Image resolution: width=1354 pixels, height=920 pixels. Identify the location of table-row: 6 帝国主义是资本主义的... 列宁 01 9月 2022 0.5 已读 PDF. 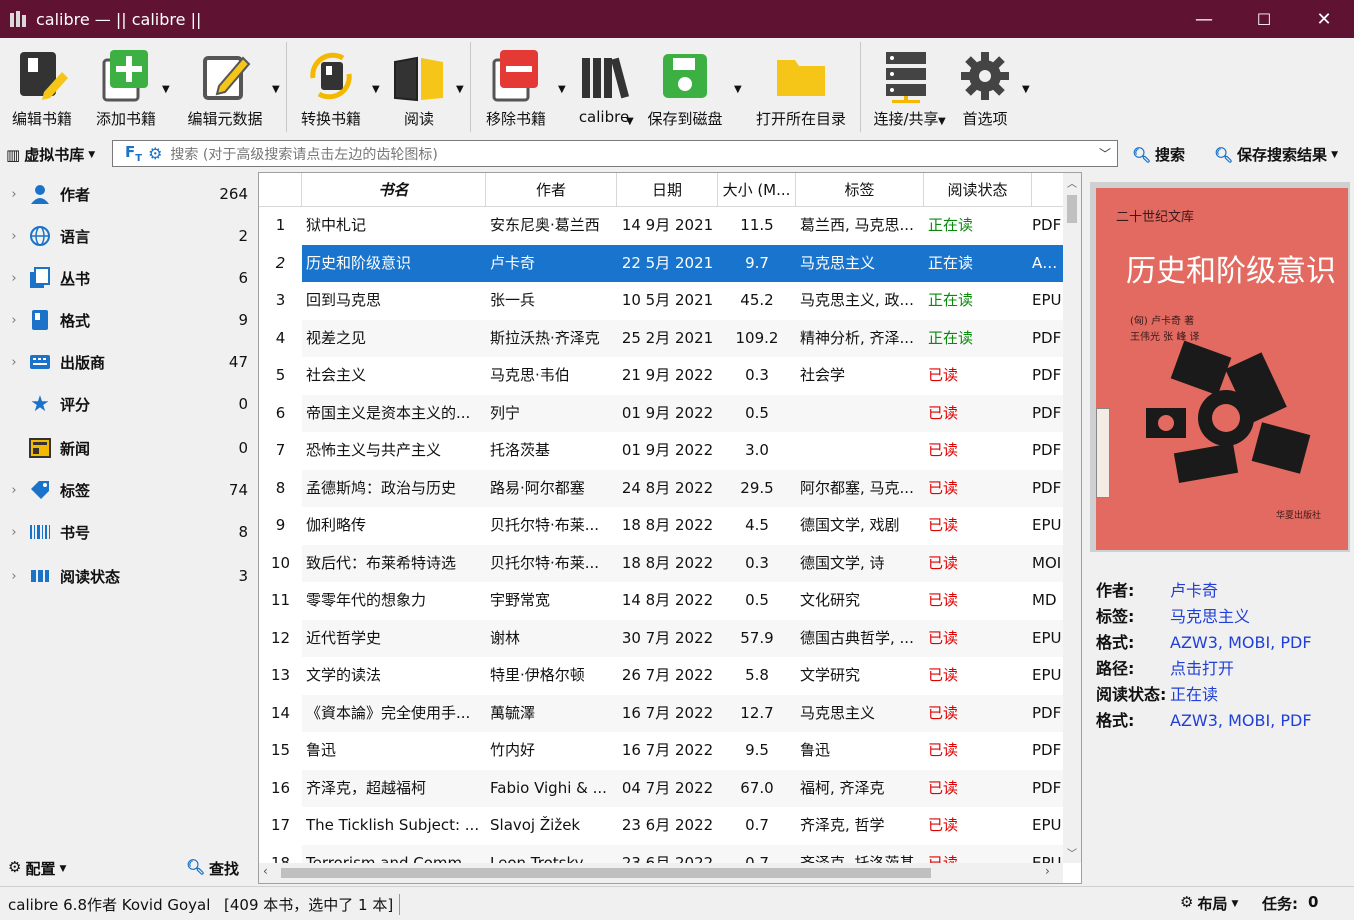
(661, 413).